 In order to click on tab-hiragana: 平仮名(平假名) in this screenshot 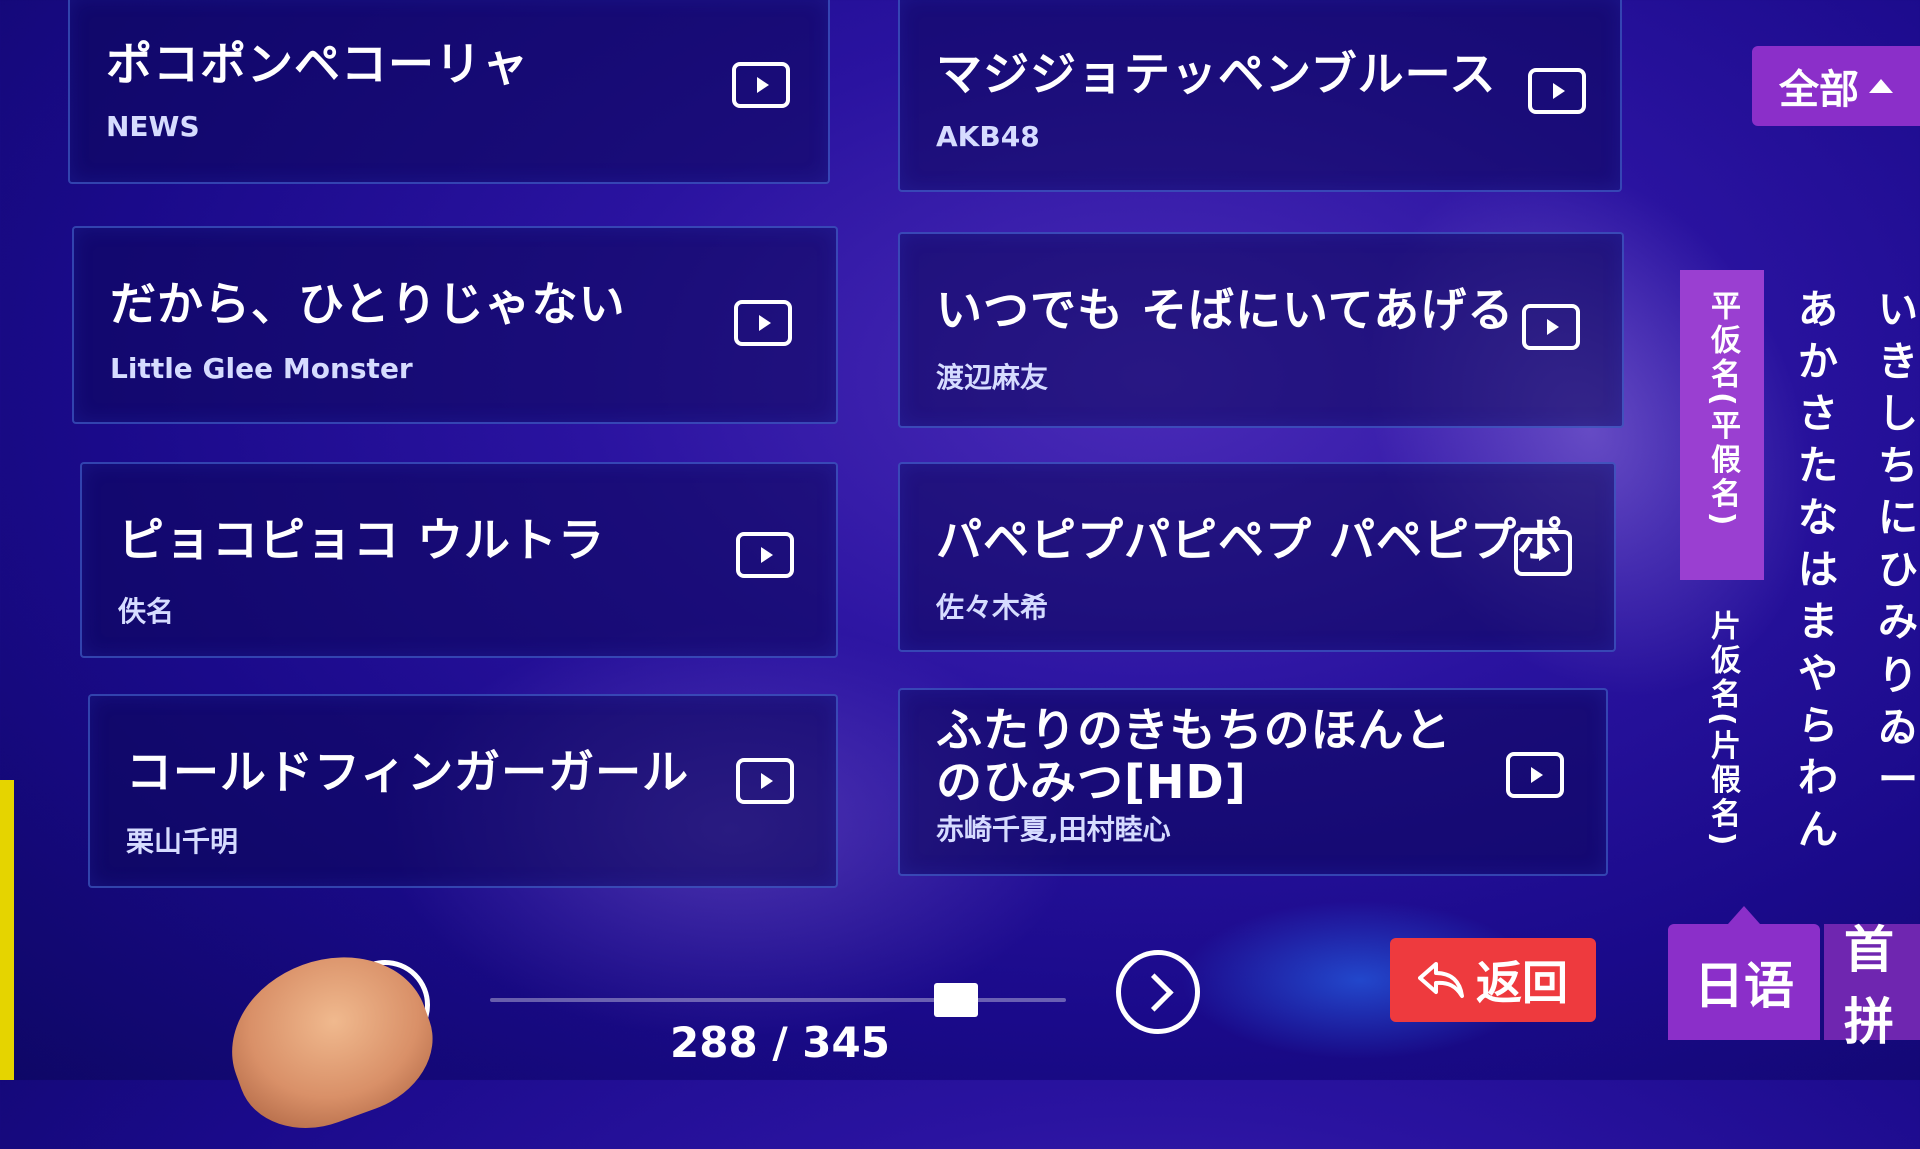, I will do `click(1722, 425)`.